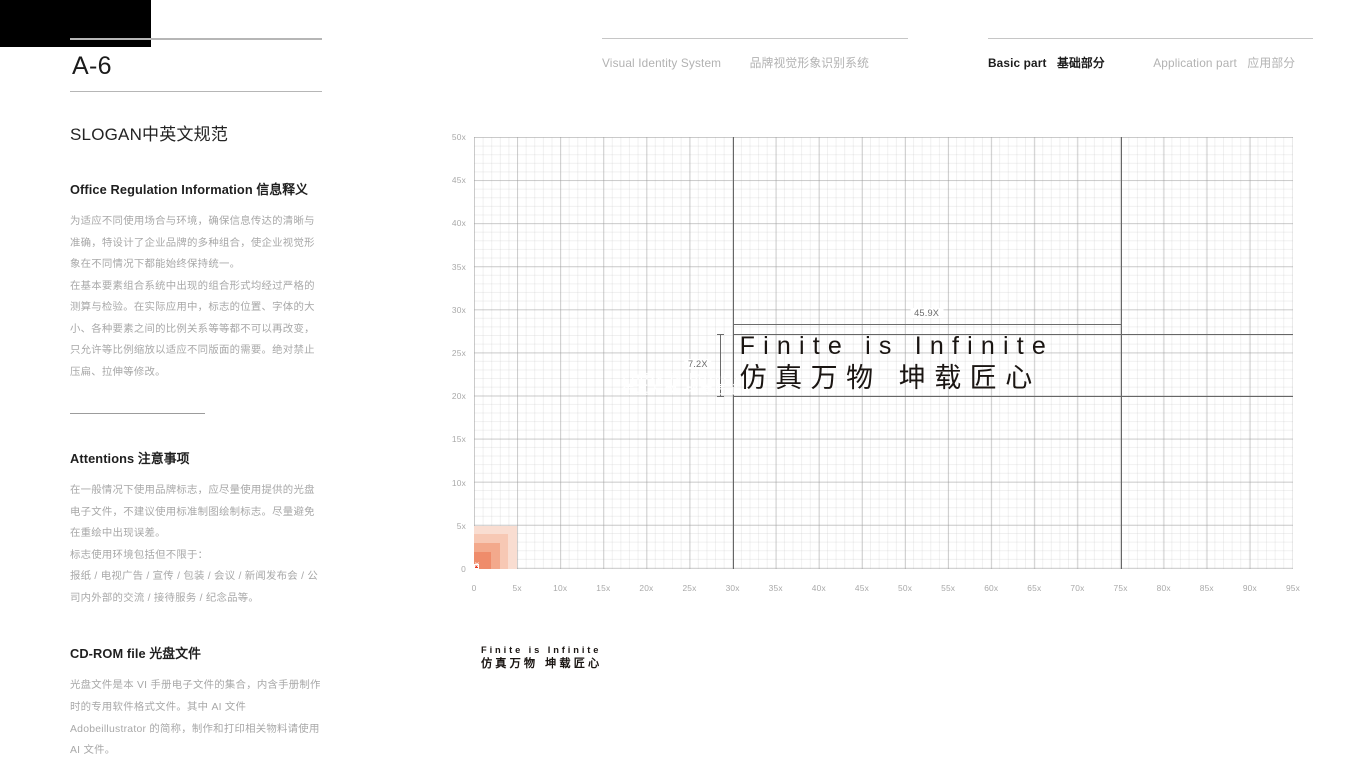 The height and width of the screenshot is (768, 1366). I want to click on section-divider, so click(137, 414).